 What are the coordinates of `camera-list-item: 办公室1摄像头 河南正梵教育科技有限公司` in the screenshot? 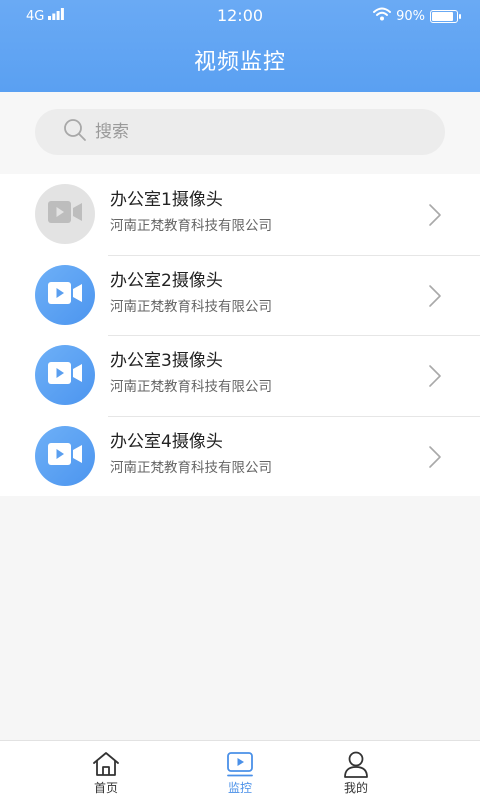 It's located at (240, 214).